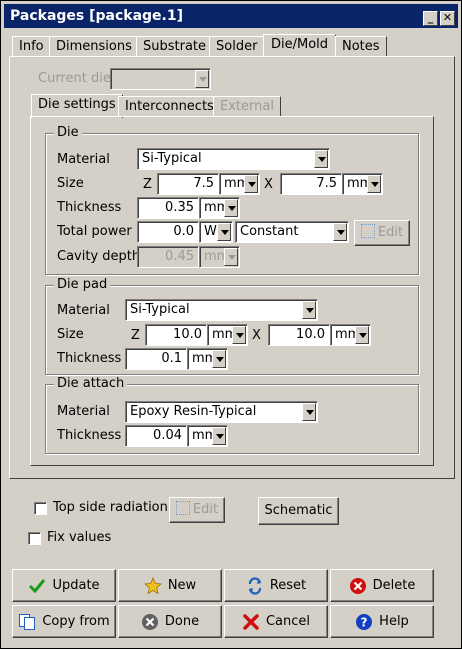 The image size is (462, 649). Describe the element at coordinates (83, 310) in the screenshot. I see `die-pad-material-label: Material` at that location.